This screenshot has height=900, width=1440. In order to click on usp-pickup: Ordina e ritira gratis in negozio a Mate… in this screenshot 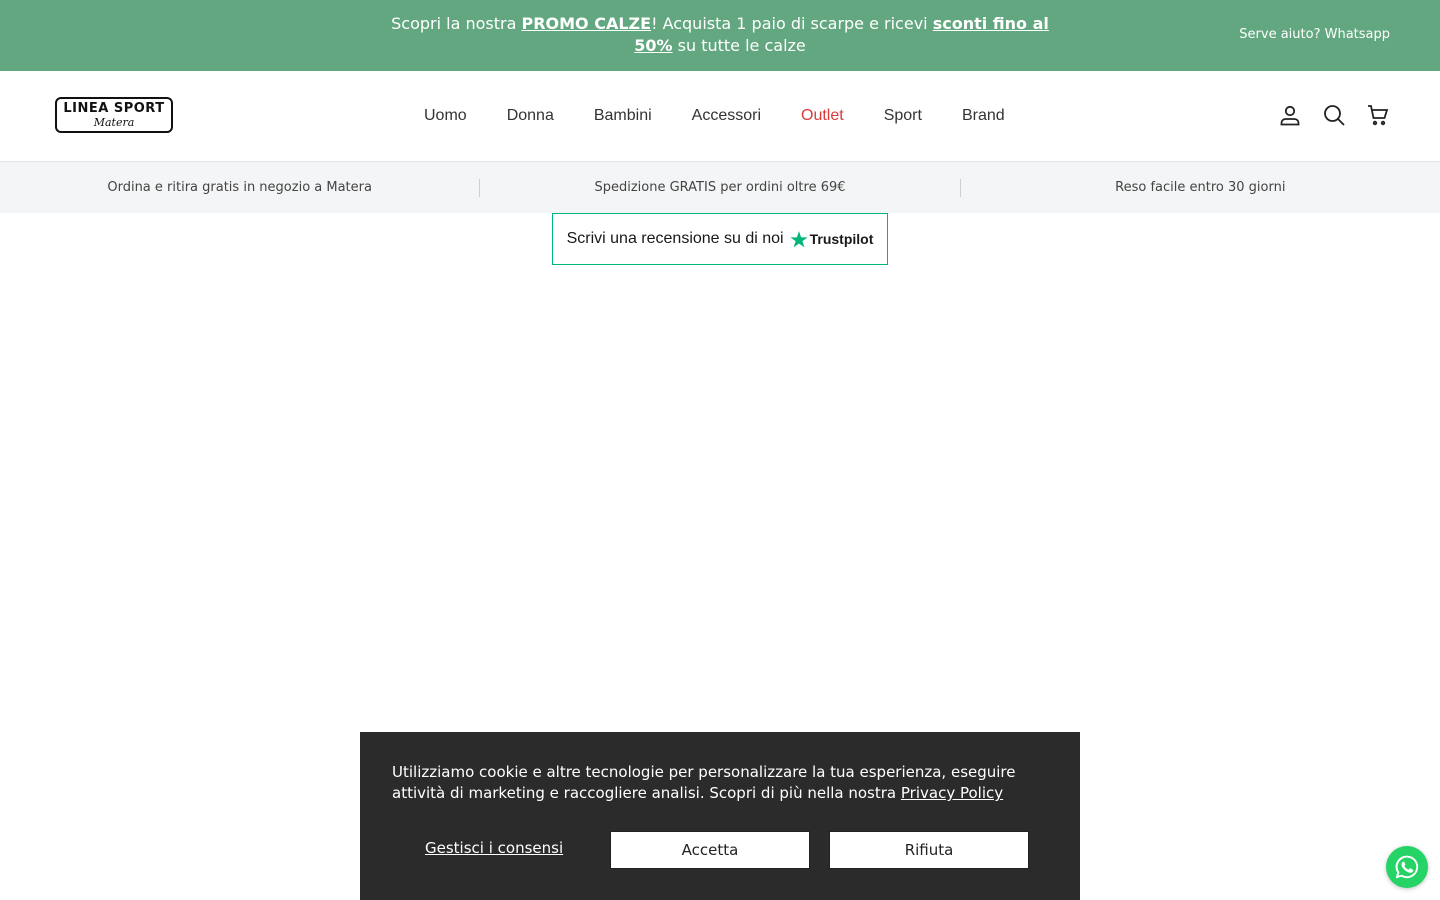, I will do `click(239, 187)`.